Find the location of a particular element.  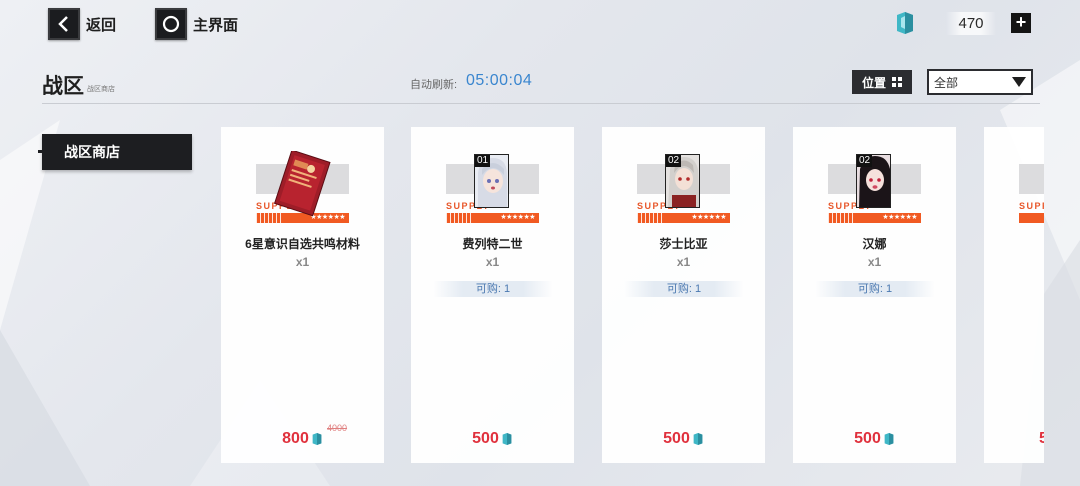

supply-label: SUPPLY is located at coordinates (1031, 206).